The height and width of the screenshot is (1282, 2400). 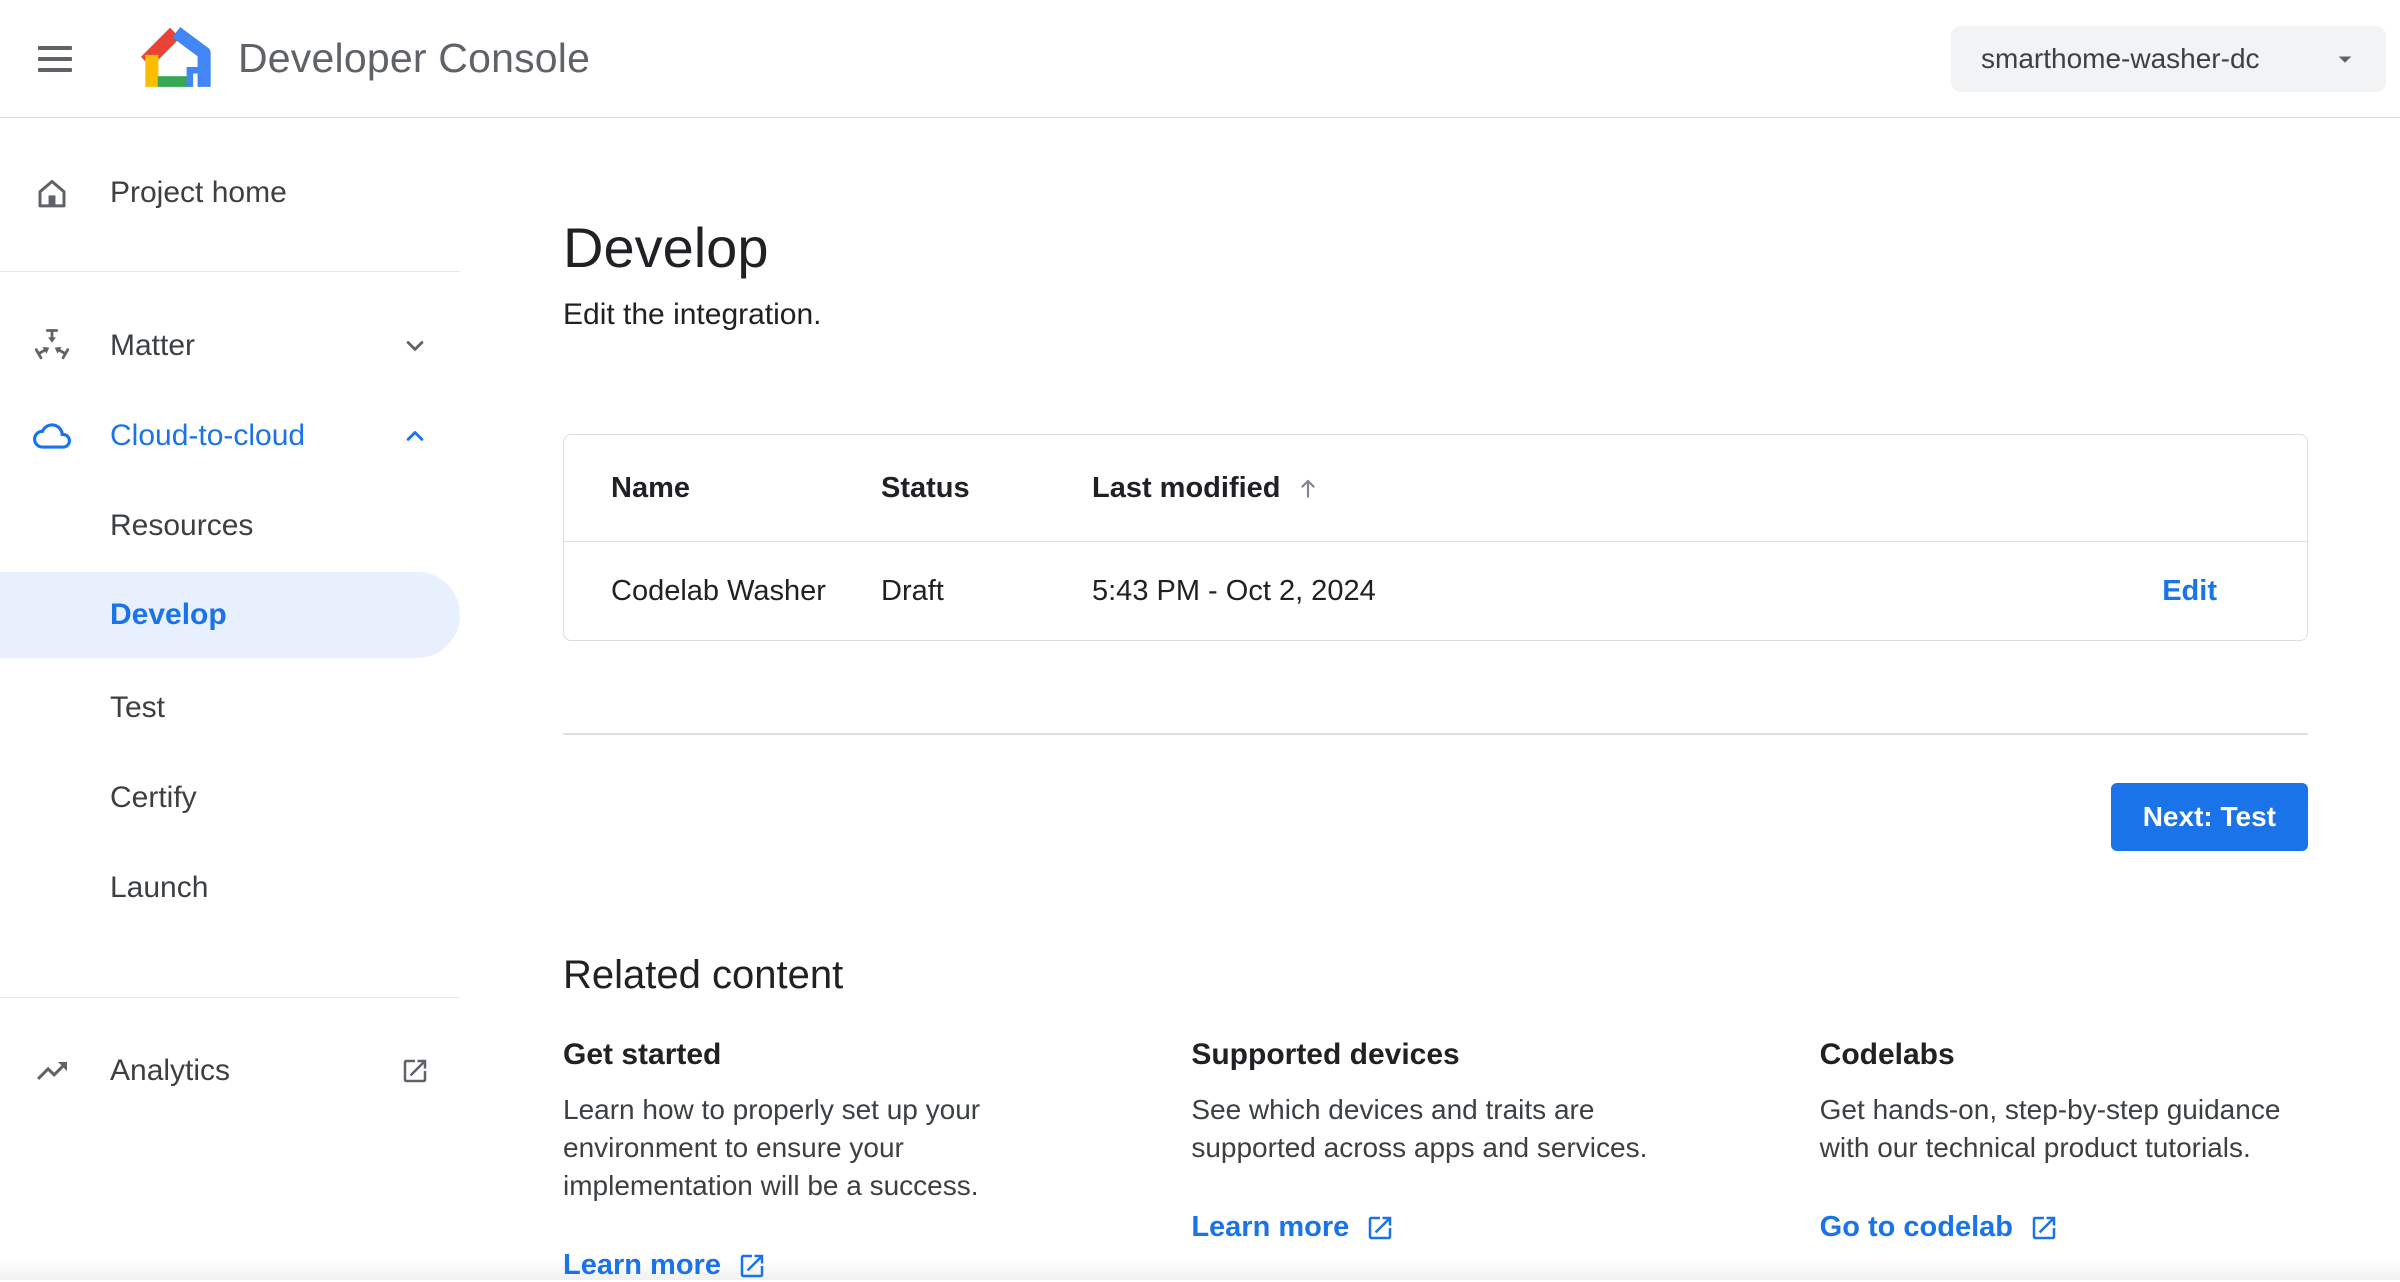 I want to click on page-subtitle: Edit the integration., so click(x=692, y=314).